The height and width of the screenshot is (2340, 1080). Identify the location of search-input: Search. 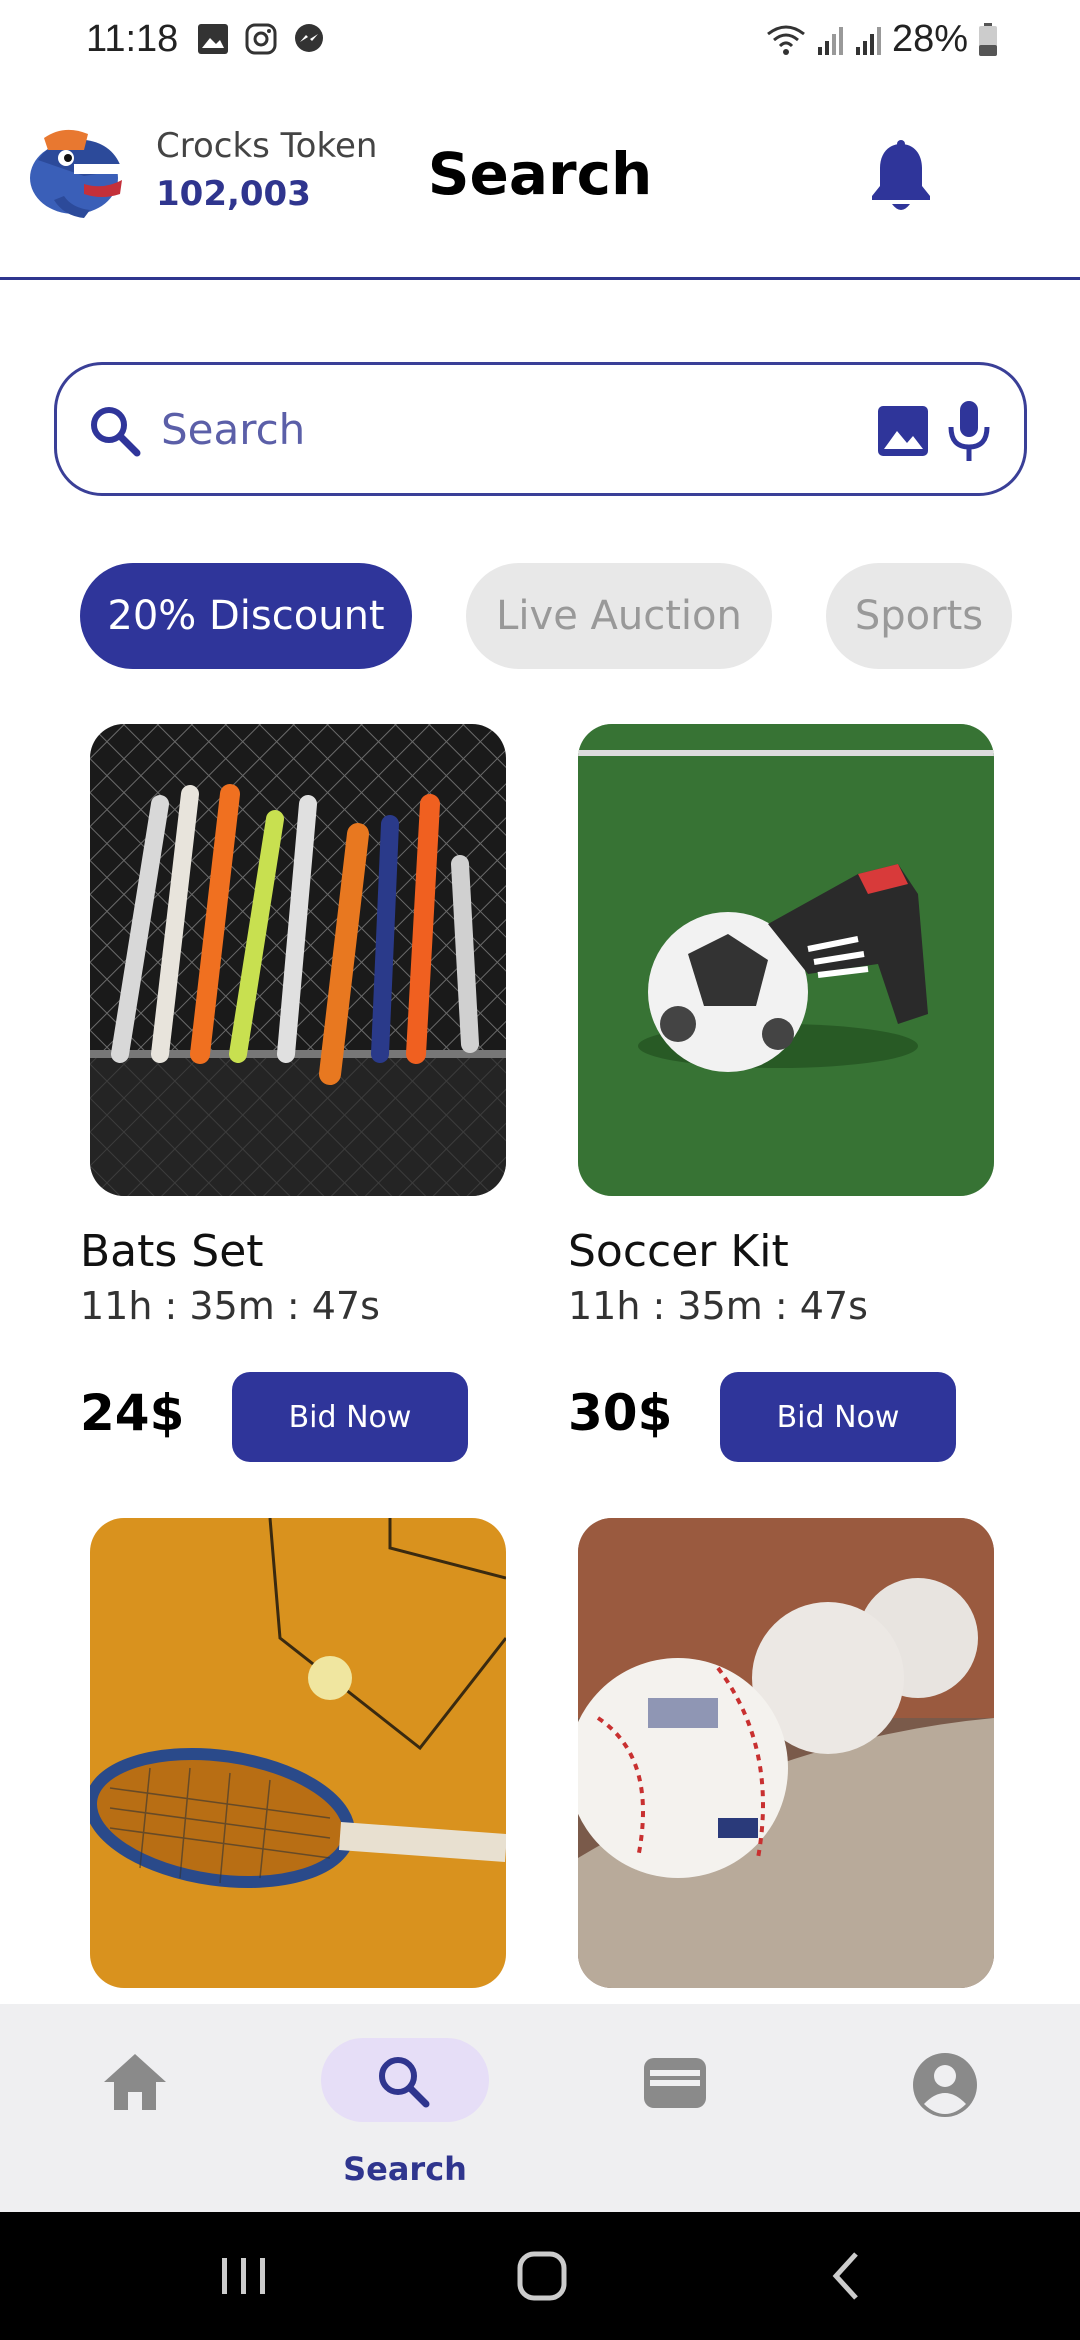
(540, 429).